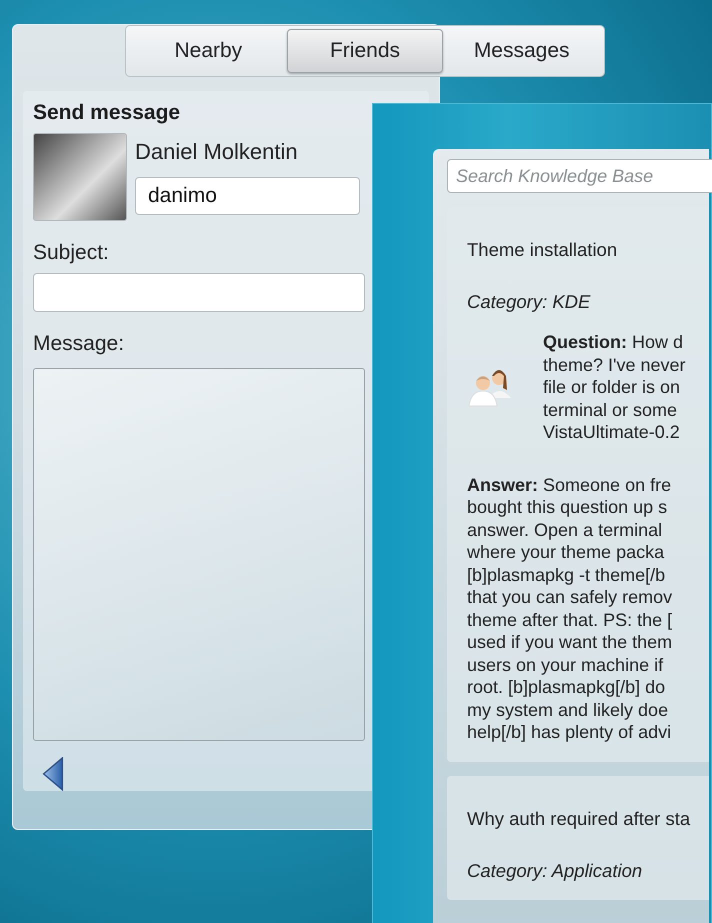 The width and height of the screenshot is (712, 923). Describe the element at coordinates (528, 302) in the screenshot. I see `entry-category: Category: KDE` at that location.